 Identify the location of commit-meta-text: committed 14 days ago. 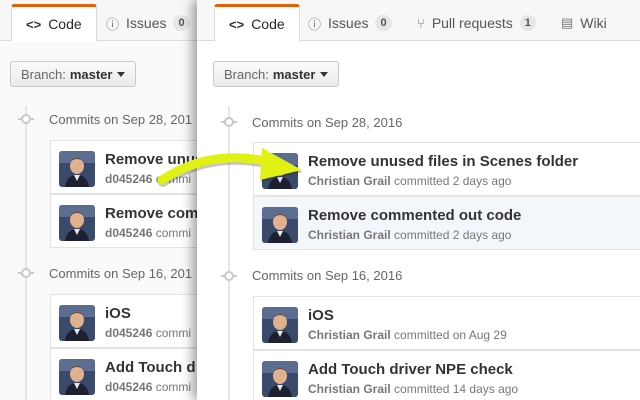
(456, 389).